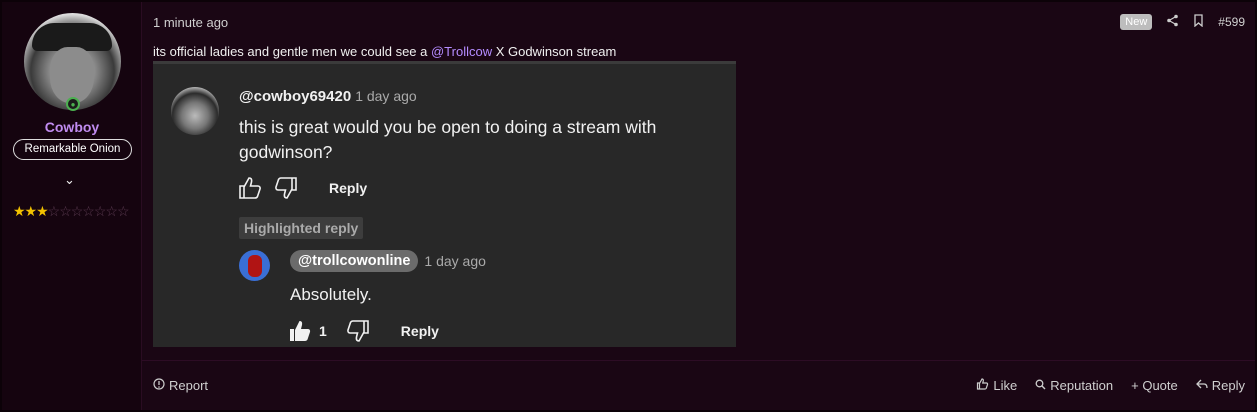 The width and height of the screenshot is (1257, 412). What do you see at coordinates (190, 22) in the screenshot?
I see `post-time: 1 minute ago` at bounding box center [190, 22].